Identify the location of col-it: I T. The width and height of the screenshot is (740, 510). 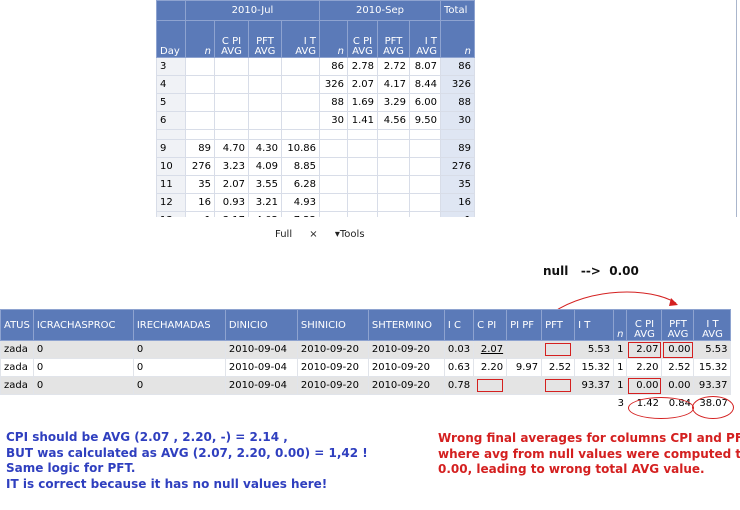
(594, 325).